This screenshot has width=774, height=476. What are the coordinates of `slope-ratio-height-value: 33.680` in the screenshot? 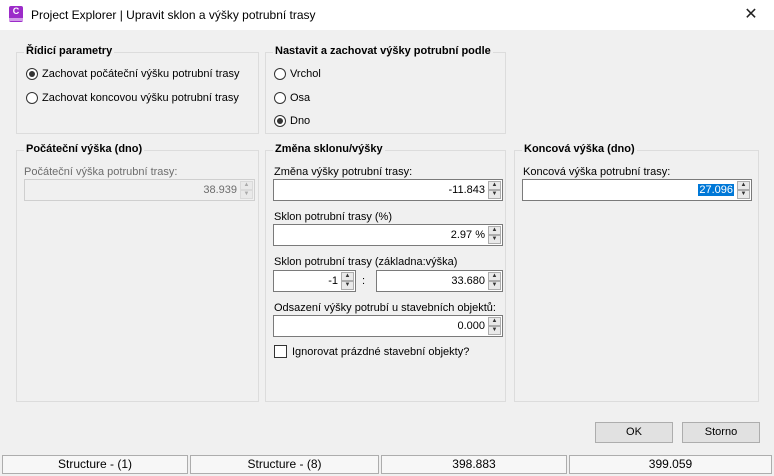 It's located at (468, 281).